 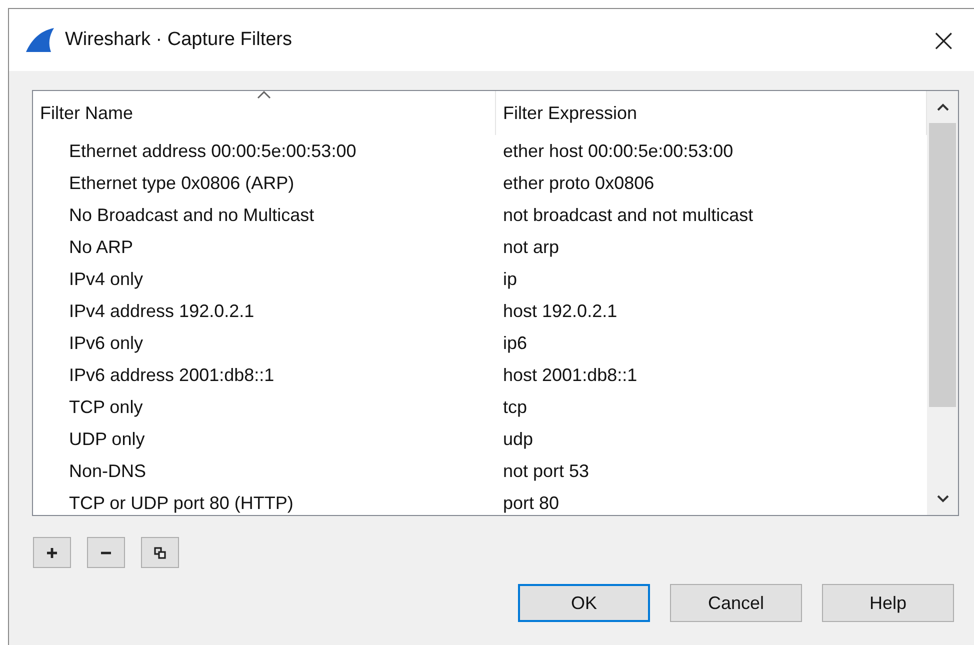 What do you see at coordinates (515, 407) in the screenshot?
I see `table-cell-text: tcp` at bounding box center [515, 407].